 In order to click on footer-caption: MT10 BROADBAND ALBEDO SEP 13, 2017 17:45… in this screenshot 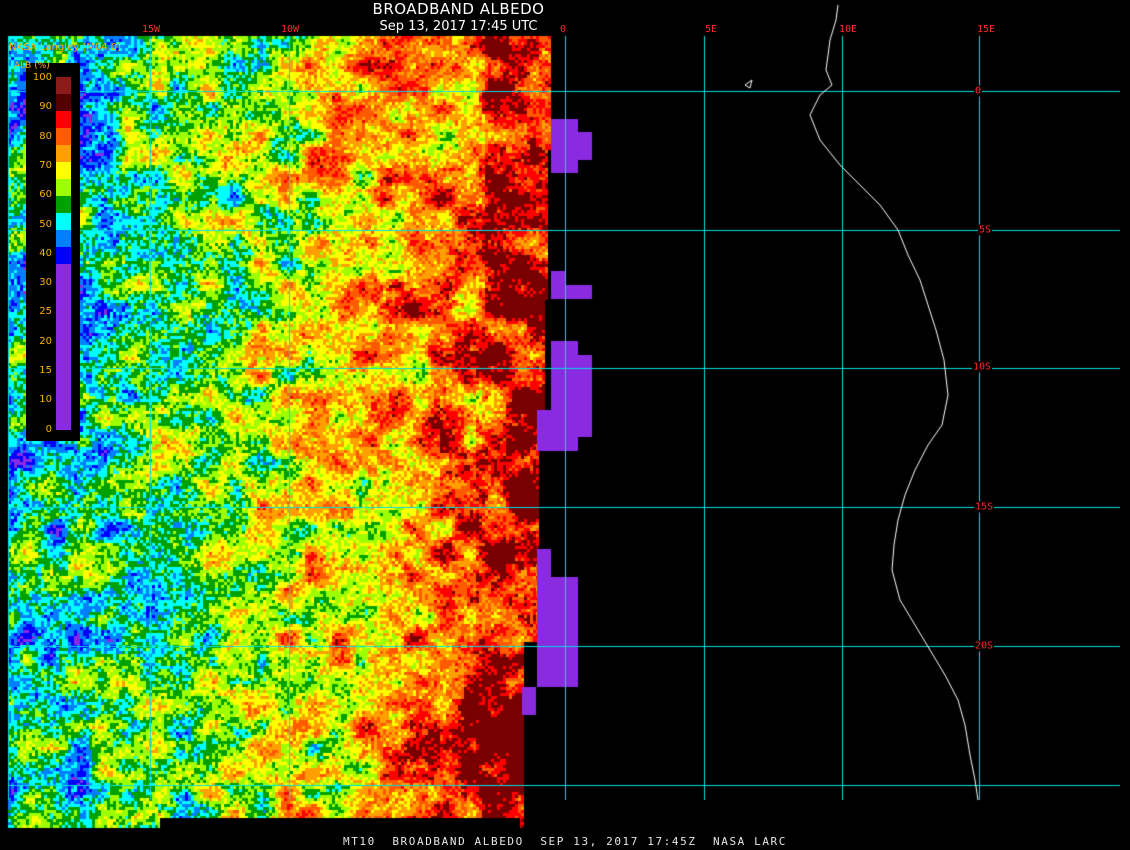, I will do `click(565, 841)`.